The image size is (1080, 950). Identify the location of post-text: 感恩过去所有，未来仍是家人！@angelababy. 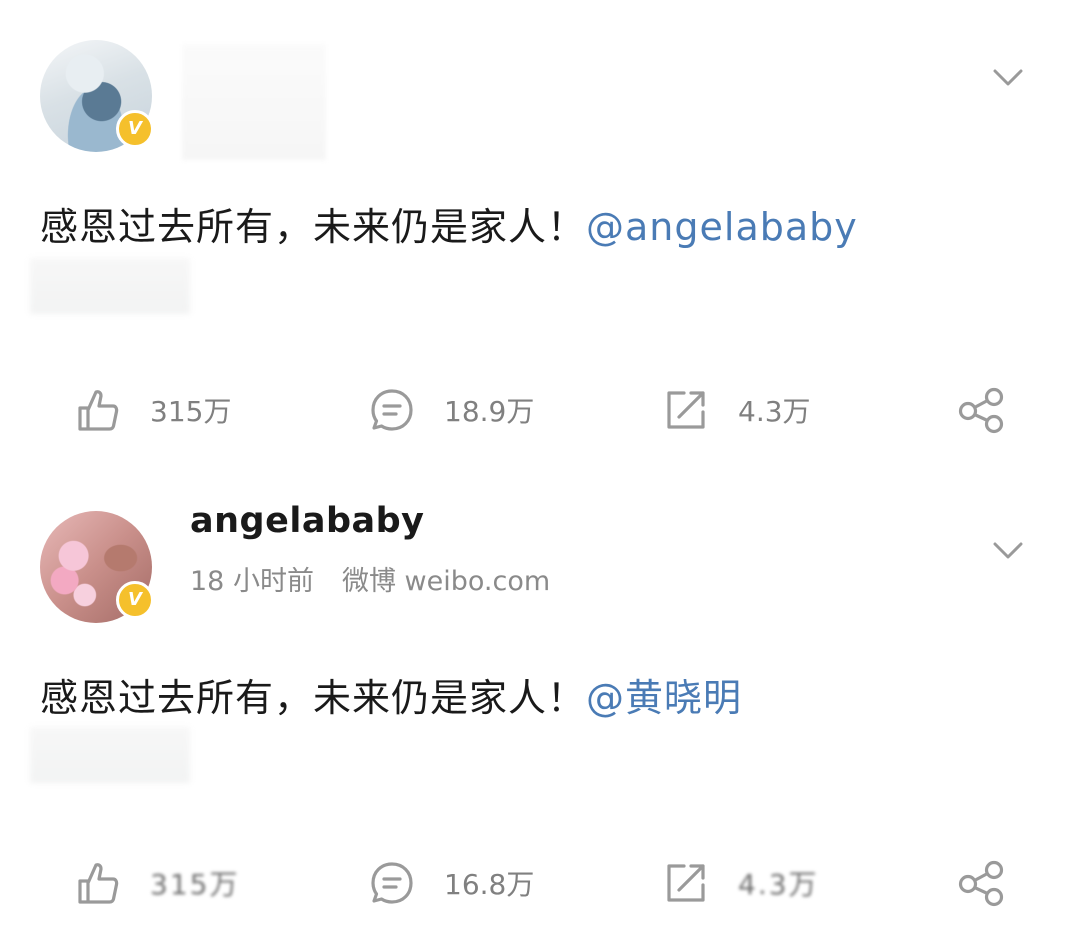
(449, 223).